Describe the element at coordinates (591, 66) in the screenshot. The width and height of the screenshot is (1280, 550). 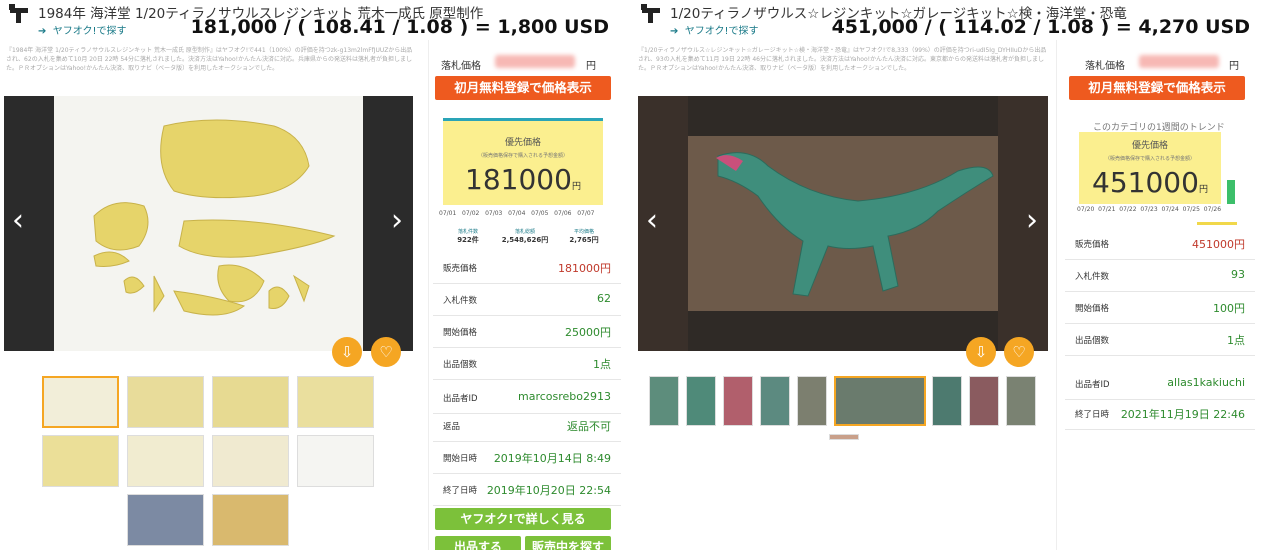
I see `price-unit: 円` at that location.